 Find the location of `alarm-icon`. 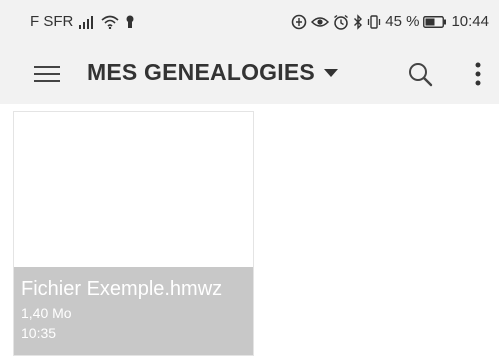

alarm-icon is located at coordinates (341, 22).